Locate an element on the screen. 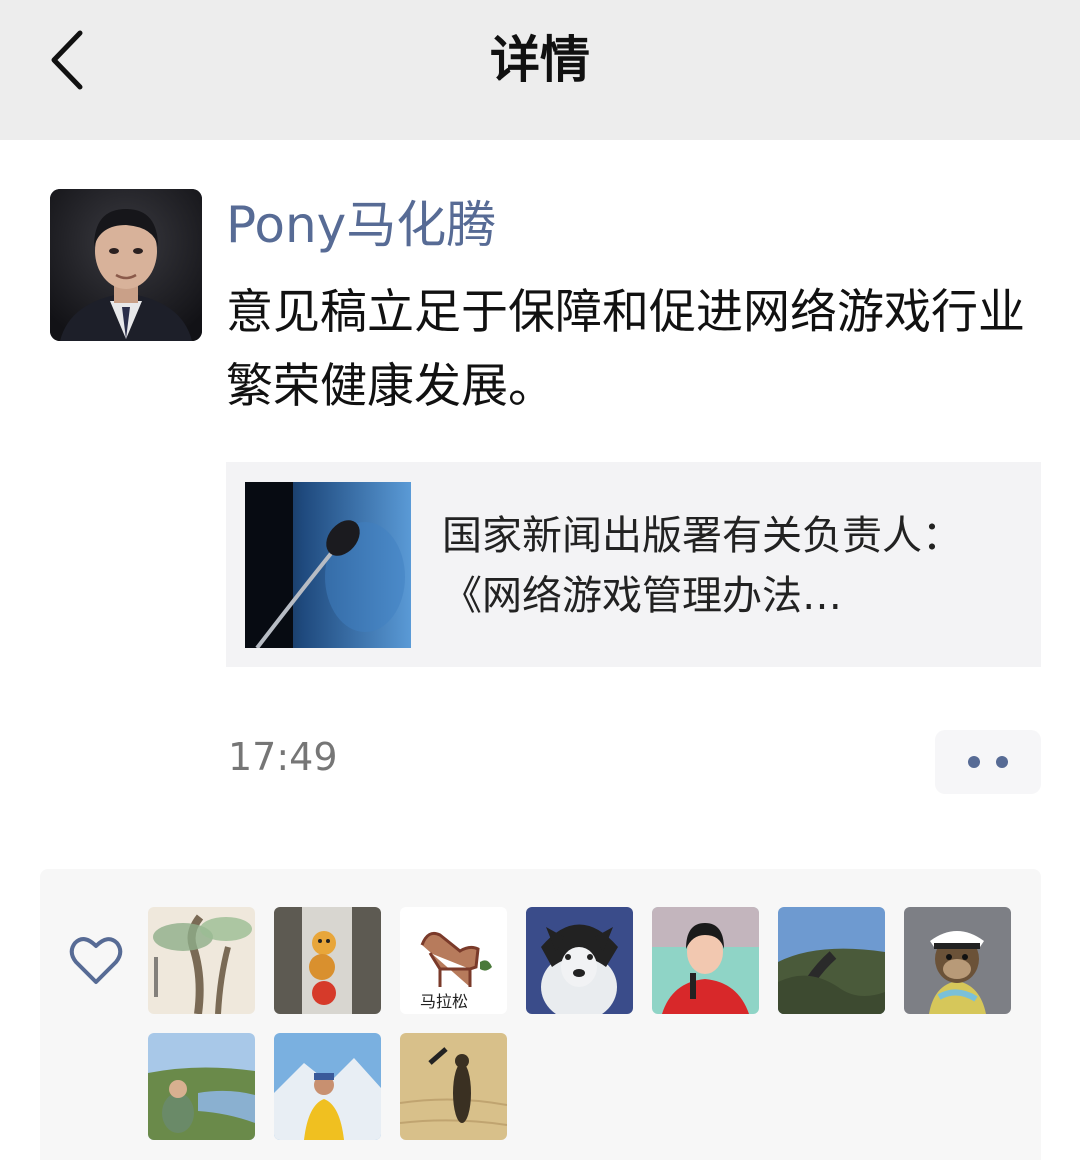  author-avatar is located at coordinates (126, 265).